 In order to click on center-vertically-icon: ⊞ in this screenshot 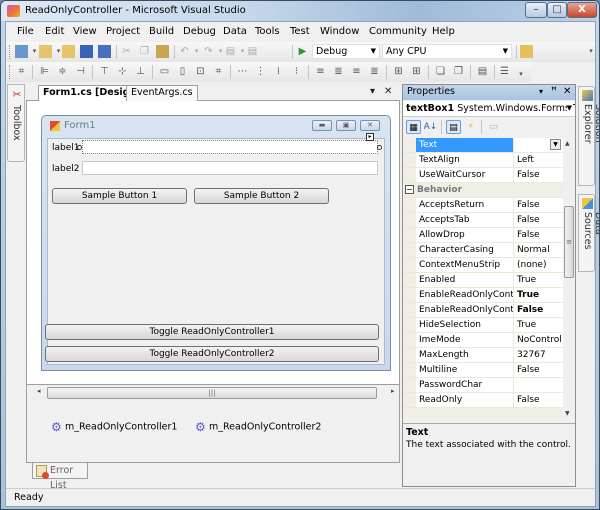, I will do `click(416, 71)`.